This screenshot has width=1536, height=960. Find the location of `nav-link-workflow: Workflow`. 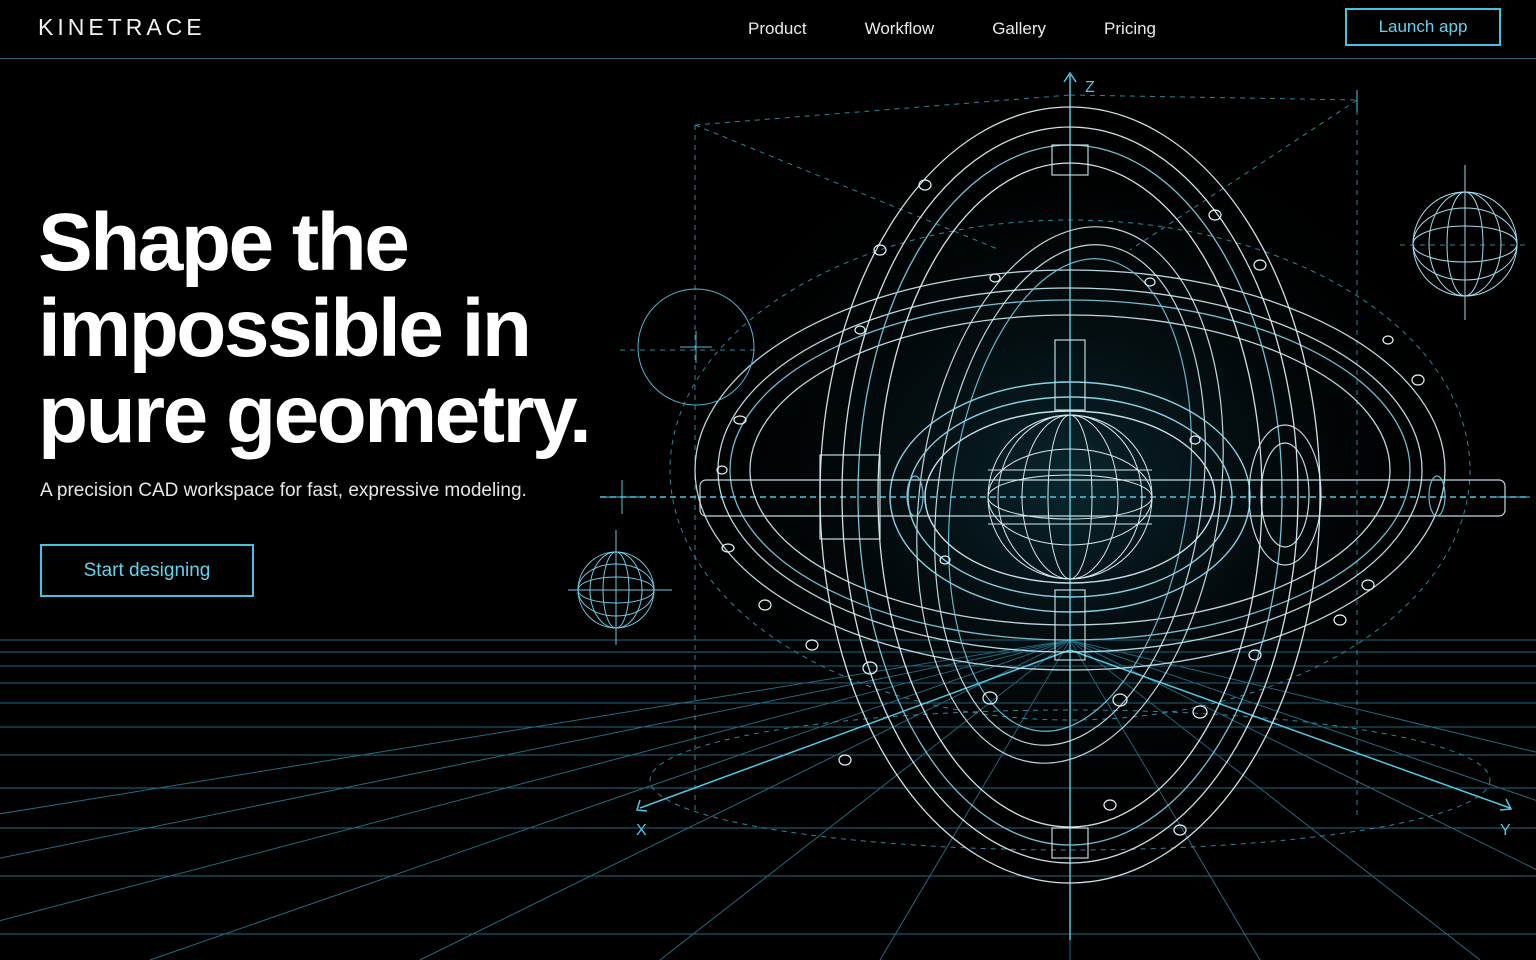

nav-link-workflow: Workflow is located at coordinates (900, 29).